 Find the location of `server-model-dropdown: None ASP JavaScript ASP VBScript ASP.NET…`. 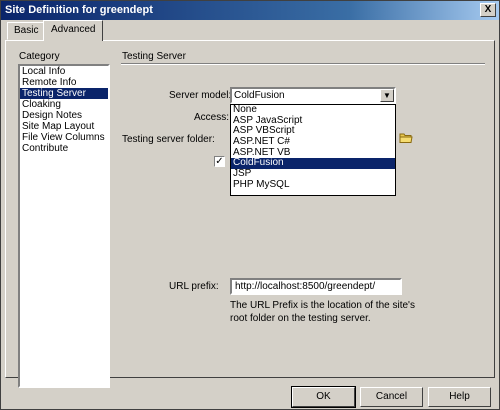

server-model-dropdown: None ASP JavaScript ASP VBScript ASP.NET… is located at coordinates (313, 150).